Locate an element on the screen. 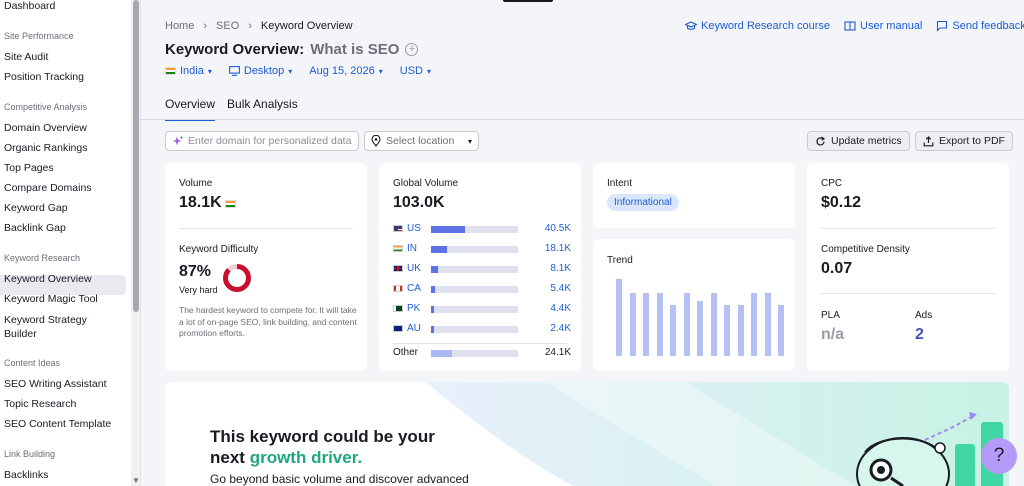  sidebar-item-compare-domains: Compare Domains is located at coordinates (48, 188).